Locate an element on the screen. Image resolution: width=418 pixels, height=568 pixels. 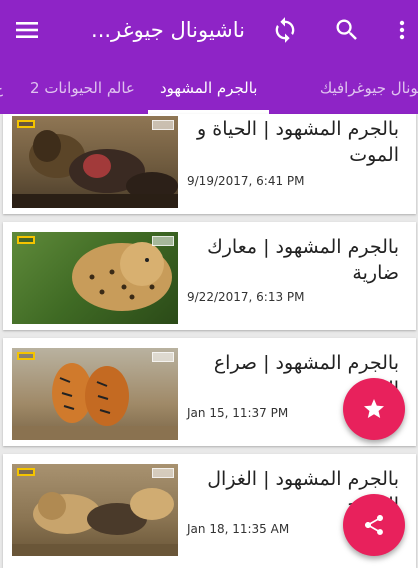
tab-overflow: ع is located at coordinates (1, 87).